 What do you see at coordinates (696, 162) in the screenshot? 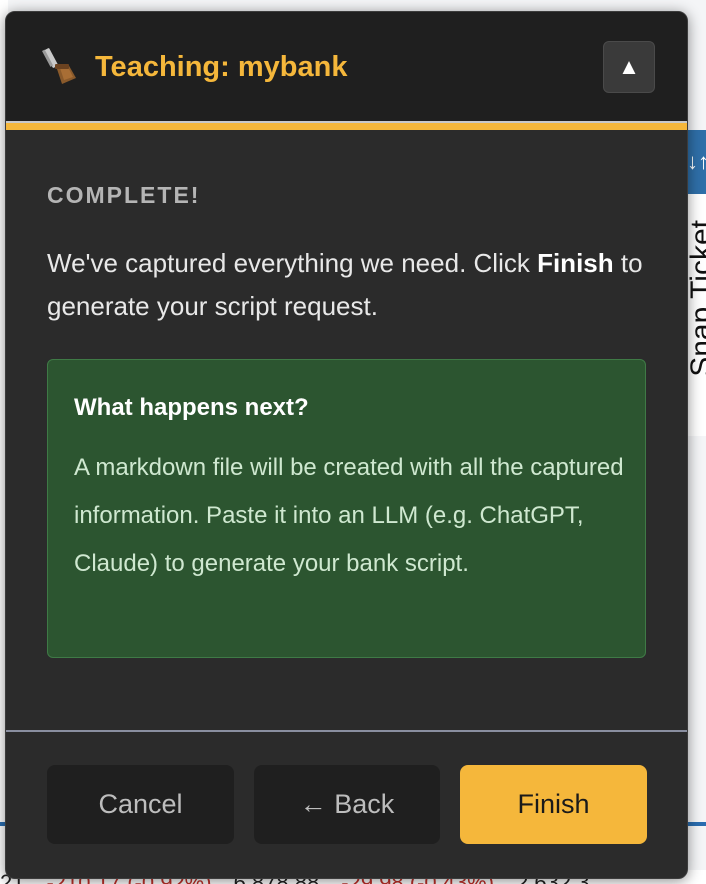
I see `transfer-arrows-icon: ↓↑` at bounding box center [696, 162].